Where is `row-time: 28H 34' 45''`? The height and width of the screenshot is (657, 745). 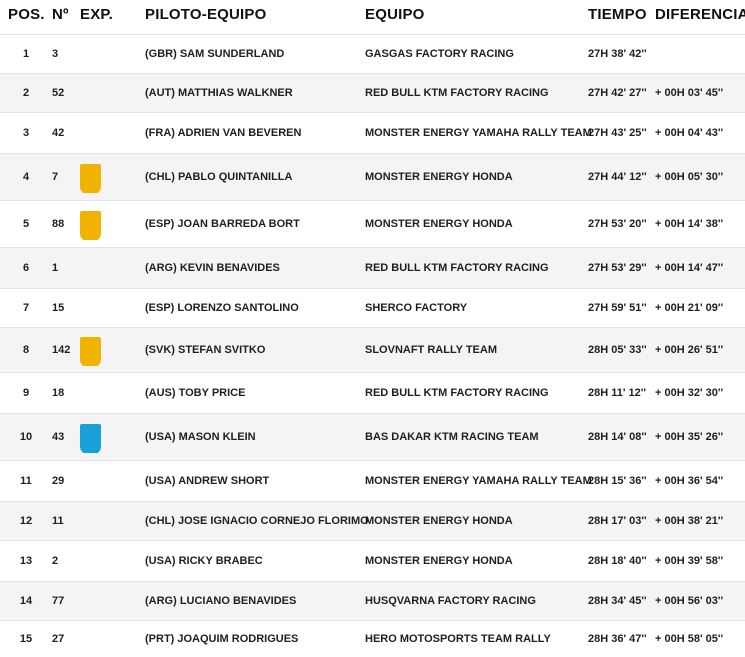
row-time: 28H 34' 45'' is located at coordinates (617, 601).